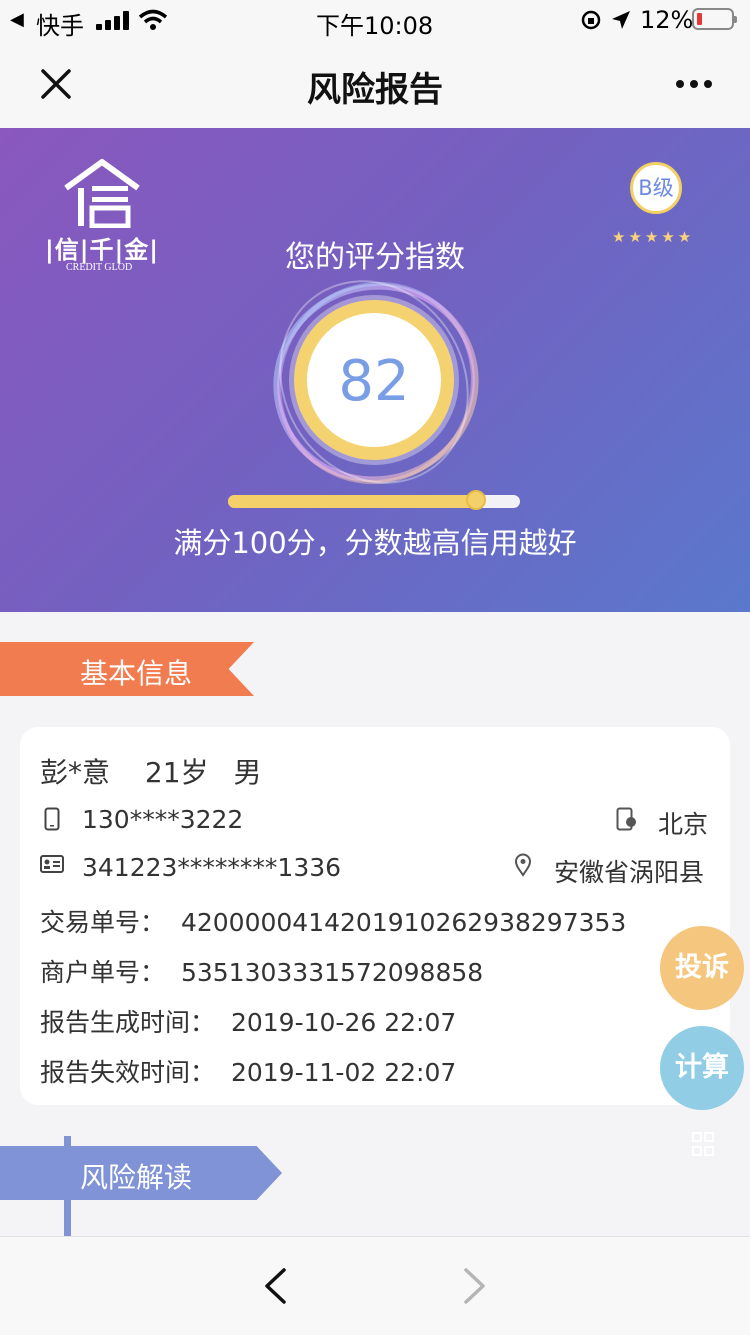 The image size is (750, 1335). Describe the element at coordinates (626, 819) in the screenshot. I see `phone-location-icon` at that location.